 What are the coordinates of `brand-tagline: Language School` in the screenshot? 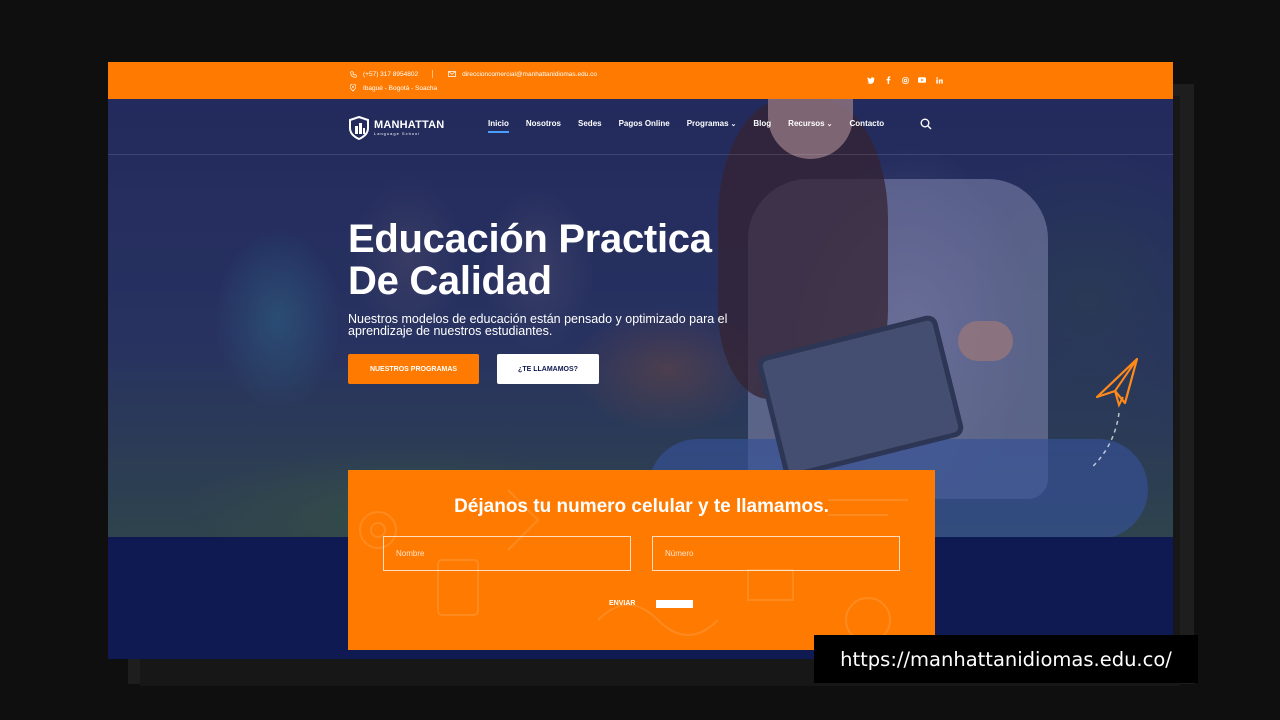 It's located at (397, 133).